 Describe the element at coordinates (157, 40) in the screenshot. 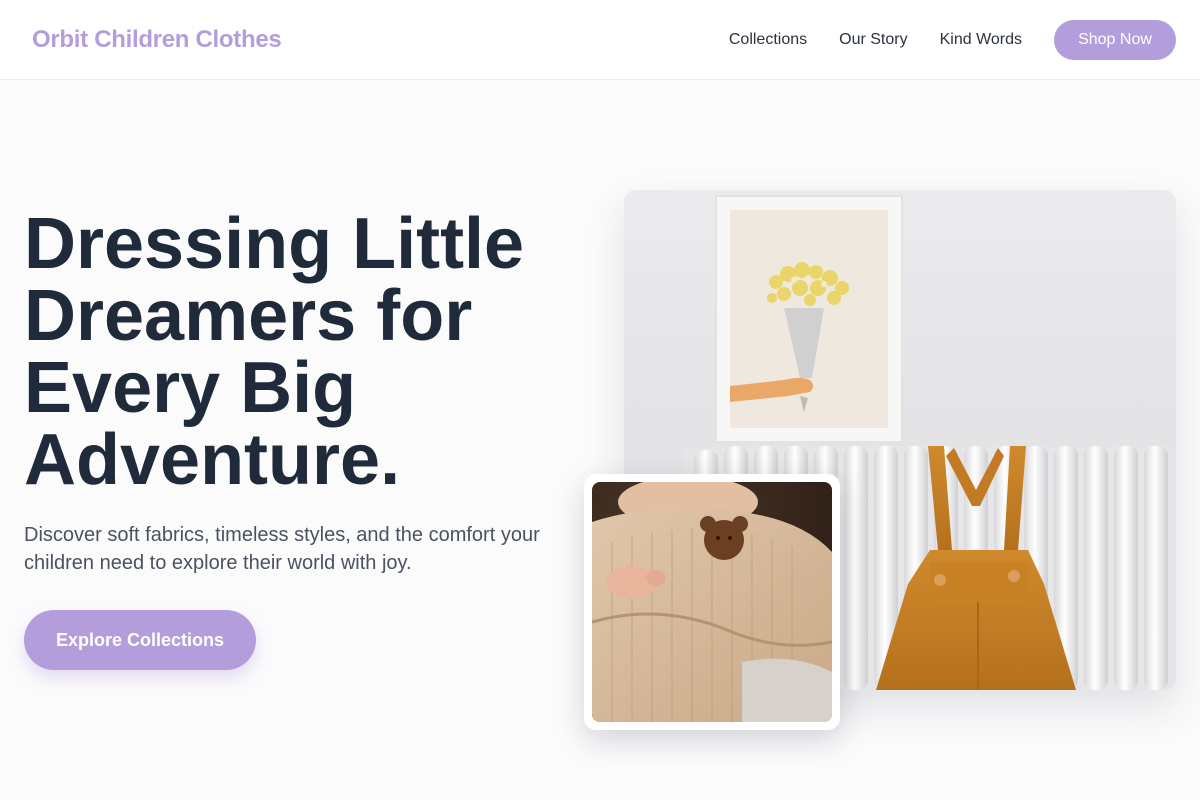

I see `brand-logo: Orbit Children Clothes` at that location.